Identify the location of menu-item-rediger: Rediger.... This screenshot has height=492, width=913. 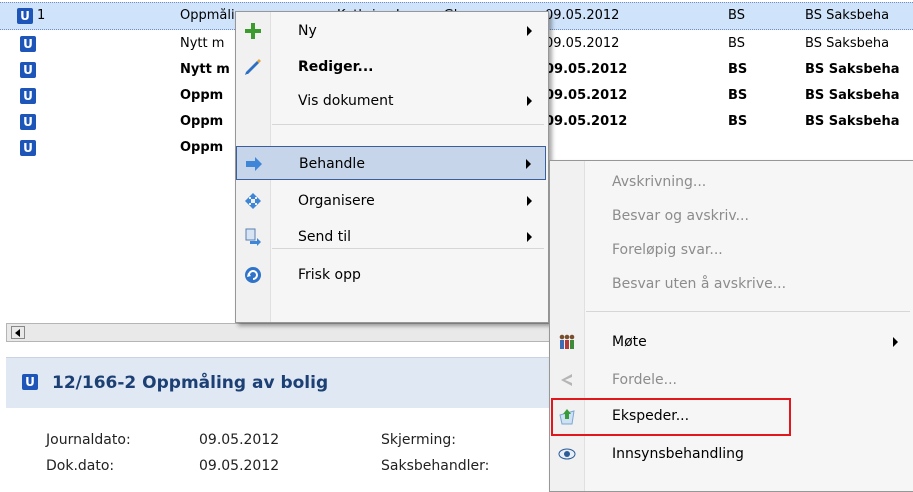
(391, 67).